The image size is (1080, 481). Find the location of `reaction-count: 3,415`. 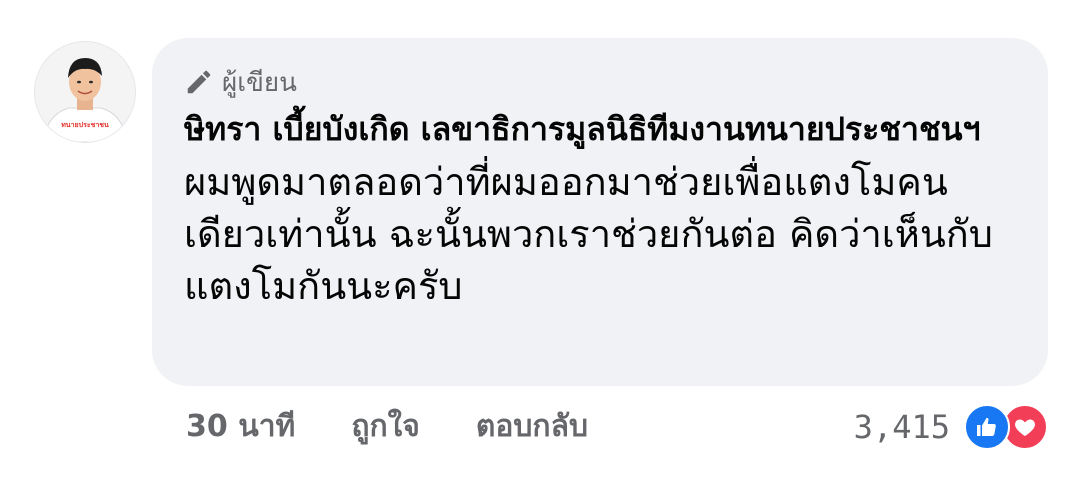

reaction-count: 3,415 is located at coordinates (901, 427).